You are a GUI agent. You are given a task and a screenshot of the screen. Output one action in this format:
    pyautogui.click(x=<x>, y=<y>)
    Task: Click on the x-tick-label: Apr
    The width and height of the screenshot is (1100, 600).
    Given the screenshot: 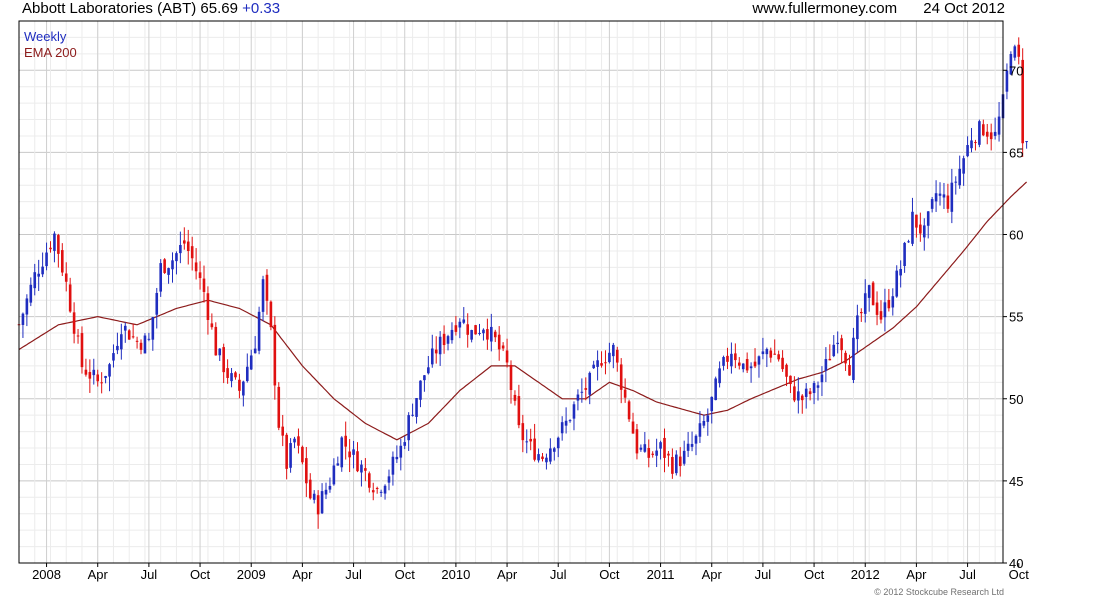 What is the action you would take?
    pyautogui.click(x=916, y=574)
    